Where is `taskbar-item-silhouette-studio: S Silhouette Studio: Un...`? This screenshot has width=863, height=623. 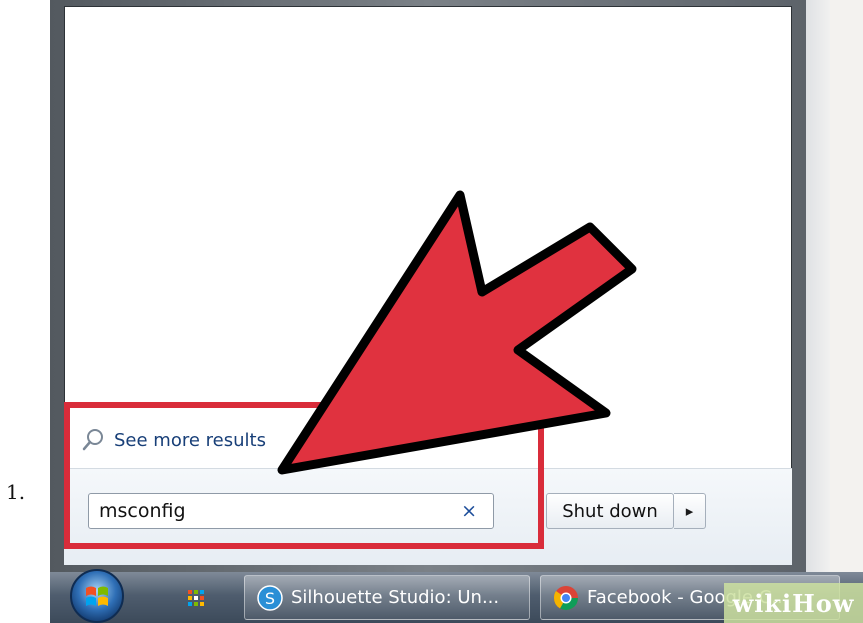 taskbar-item-silhouette-studio: S Silhouette Studio: Un... is located at coordinates (387, 597).